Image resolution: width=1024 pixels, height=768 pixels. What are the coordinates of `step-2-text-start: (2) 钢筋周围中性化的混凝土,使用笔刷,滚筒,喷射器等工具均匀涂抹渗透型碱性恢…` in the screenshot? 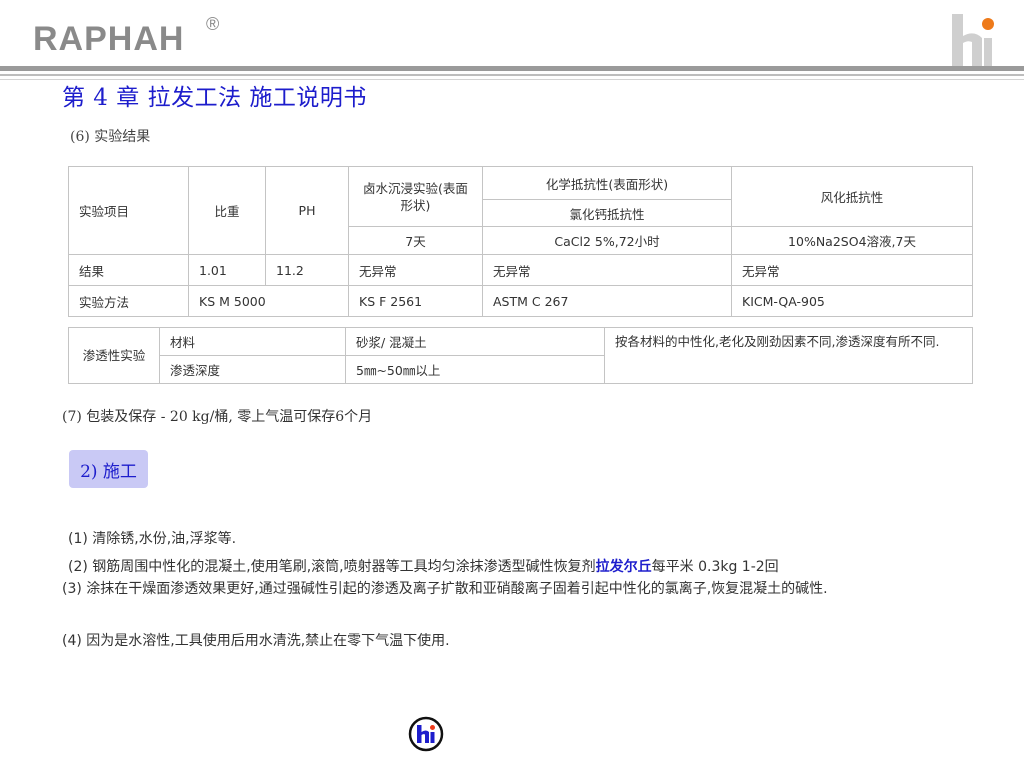 It's located at (332, 567).